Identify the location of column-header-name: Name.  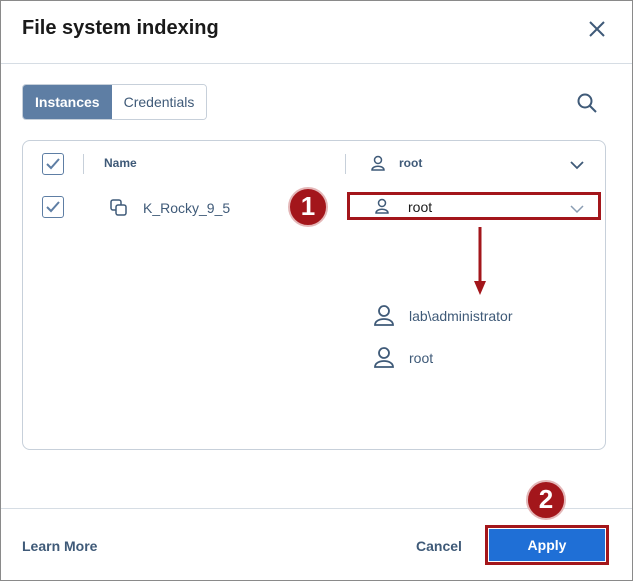
(120, 163).